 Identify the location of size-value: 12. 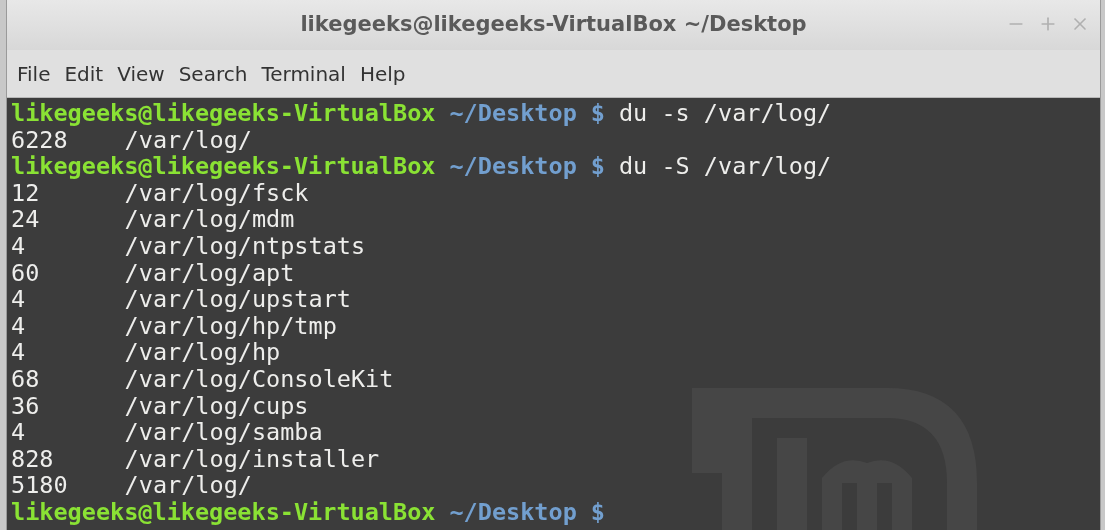
(25, 193).